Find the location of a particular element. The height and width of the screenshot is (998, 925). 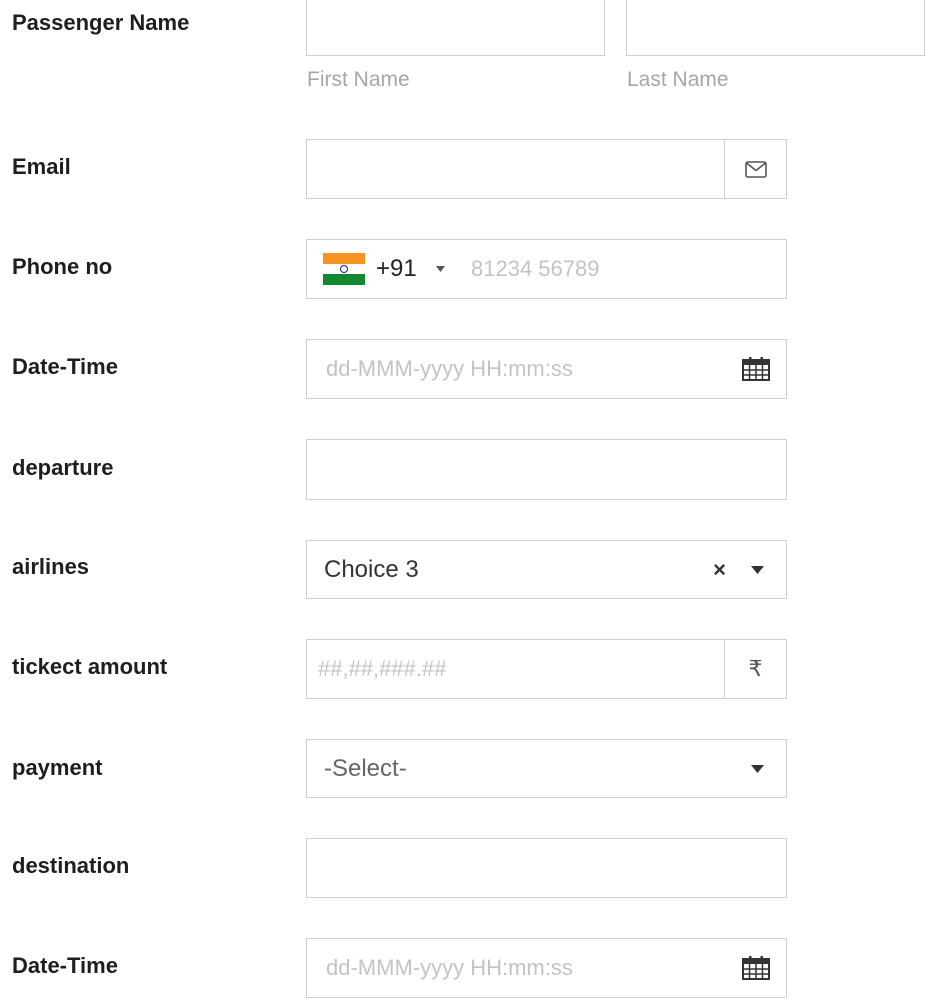

first-name-sublabel: First Name is located at coordinates (358, 79).